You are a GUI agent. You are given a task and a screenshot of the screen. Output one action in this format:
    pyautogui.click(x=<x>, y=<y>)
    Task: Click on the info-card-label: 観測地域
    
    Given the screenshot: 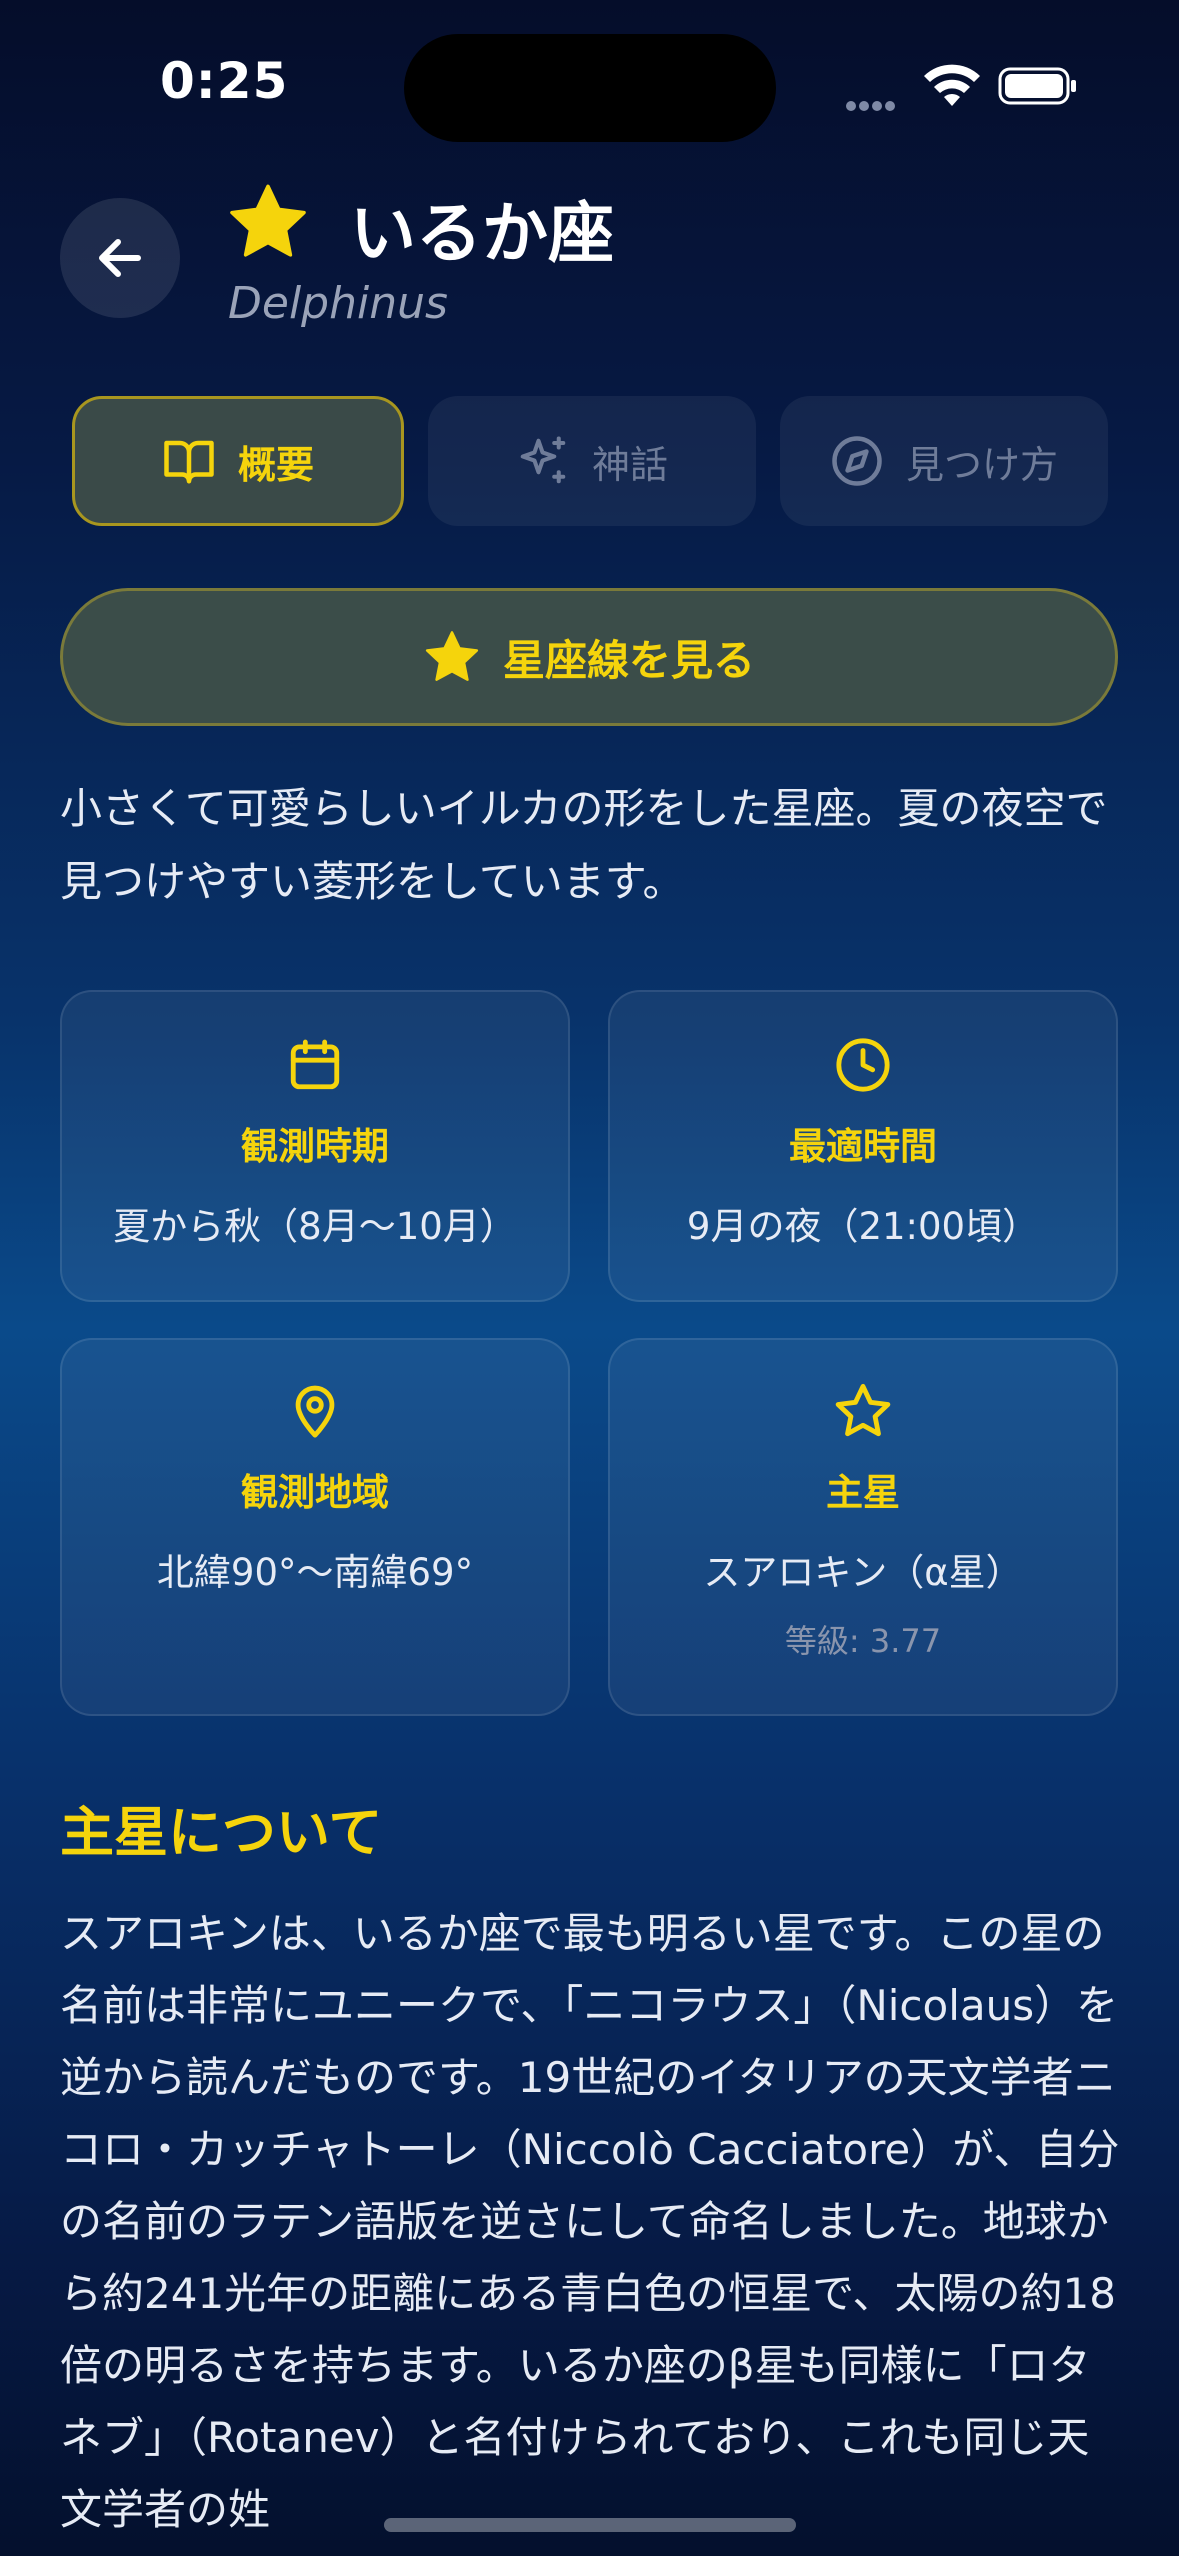 What is the action you would take?
    pyautogui.click(x=315, y=1492)
    